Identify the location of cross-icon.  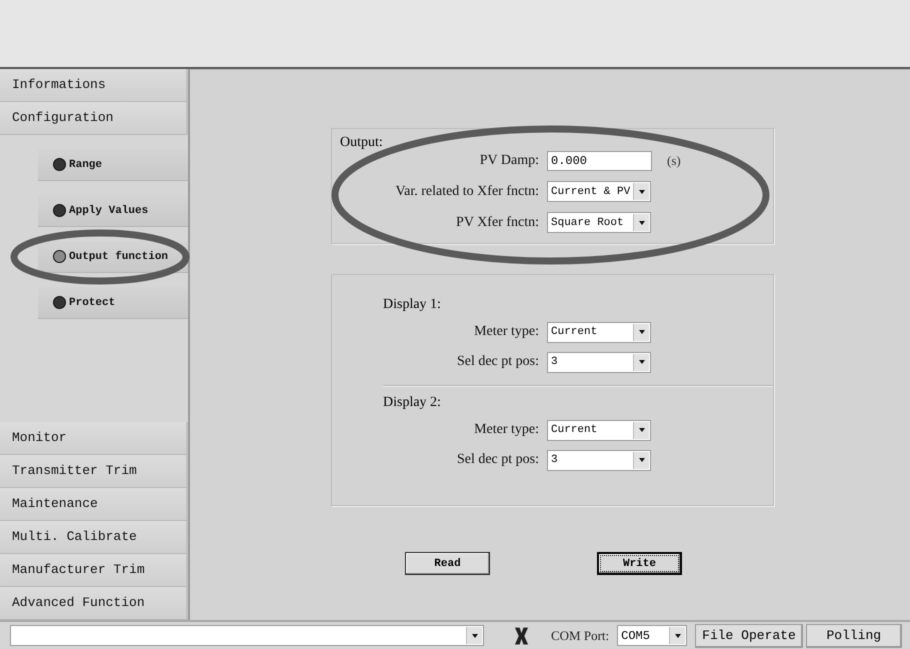
(521, 636).